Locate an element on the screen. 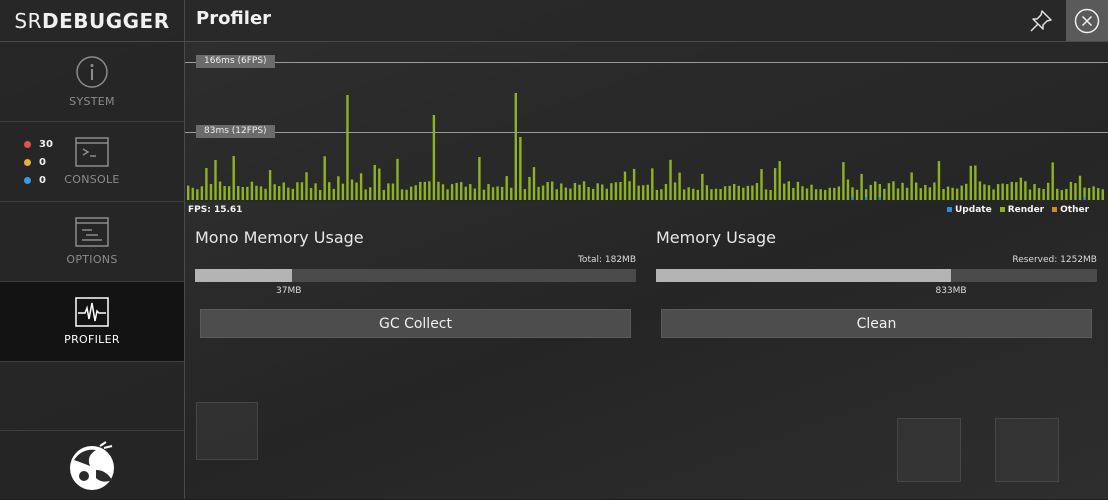 The height and width of the screenshot is (500, 1108). memory-usage-title: Memory Usage is located at coordinates (716, 237).